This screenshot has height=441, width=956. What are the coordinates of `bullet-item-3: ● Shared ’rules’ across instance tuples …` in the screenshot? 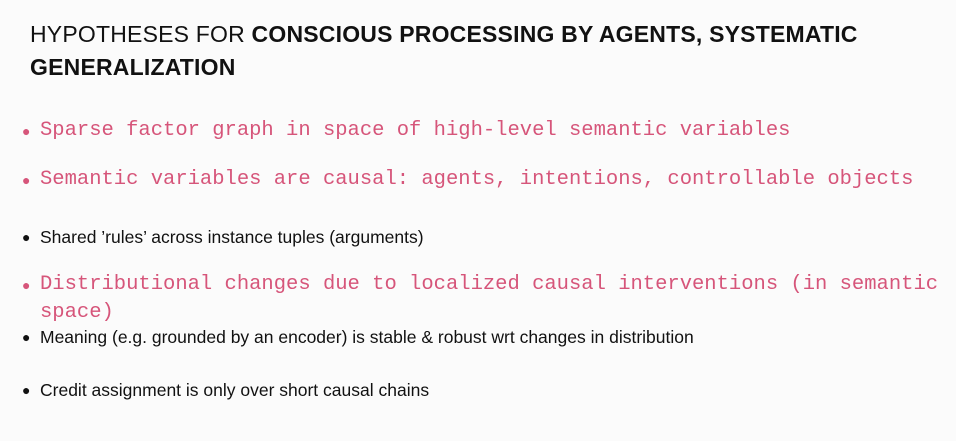 It's located at (482, 237).